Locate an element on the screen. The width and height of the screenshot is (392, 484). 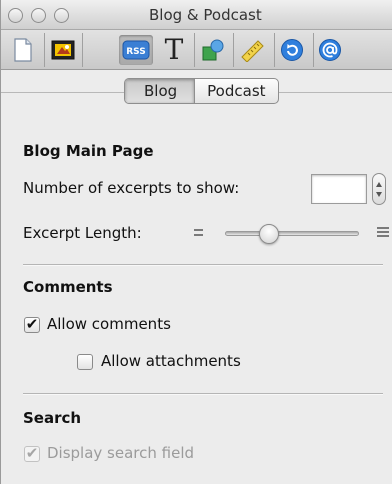
rss-icon-label: RSS is located at coordinates (136, 52).